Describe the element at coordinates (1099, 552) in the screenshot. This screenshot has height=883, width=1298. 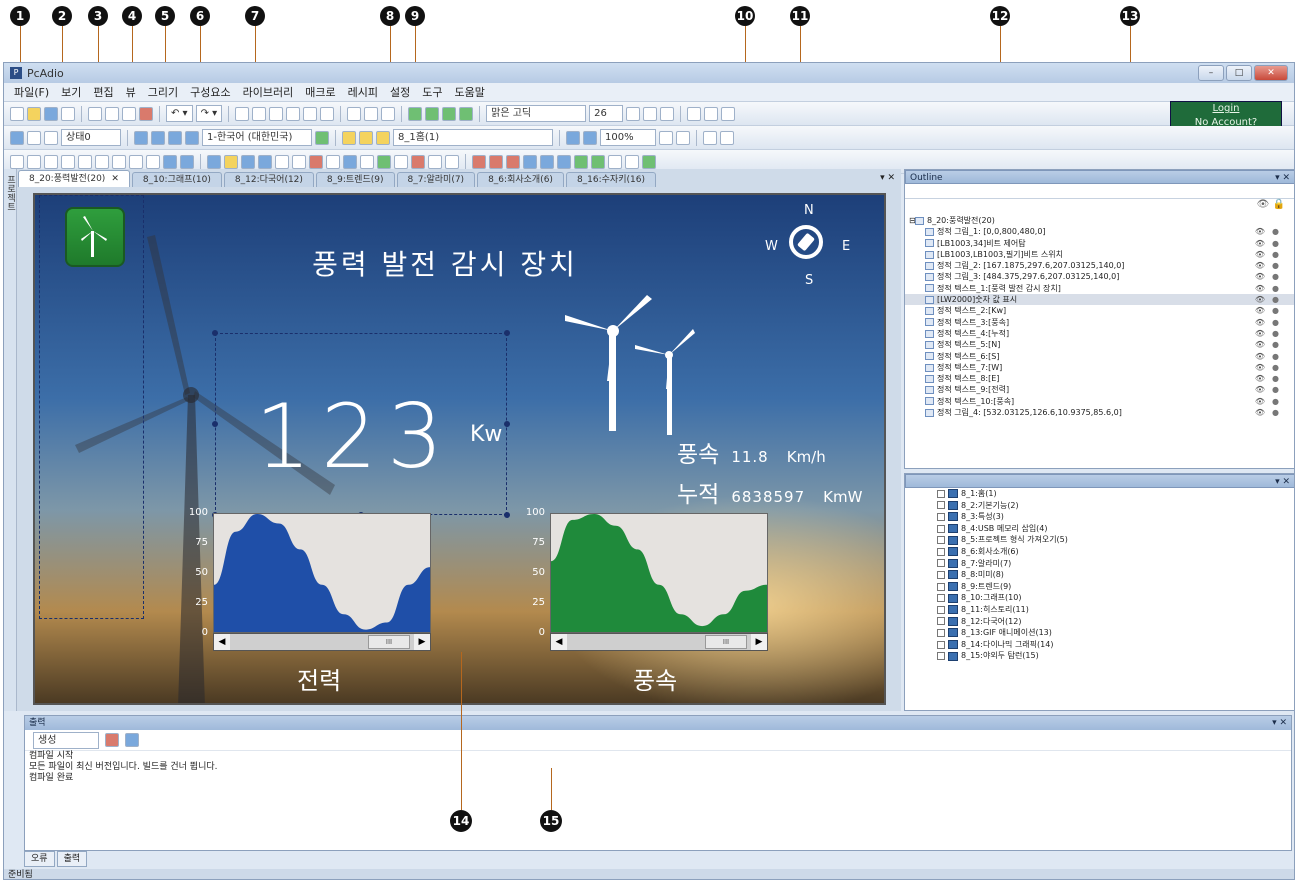
I see `project-screen-item: 8_6:회사소개(6)` at that location.